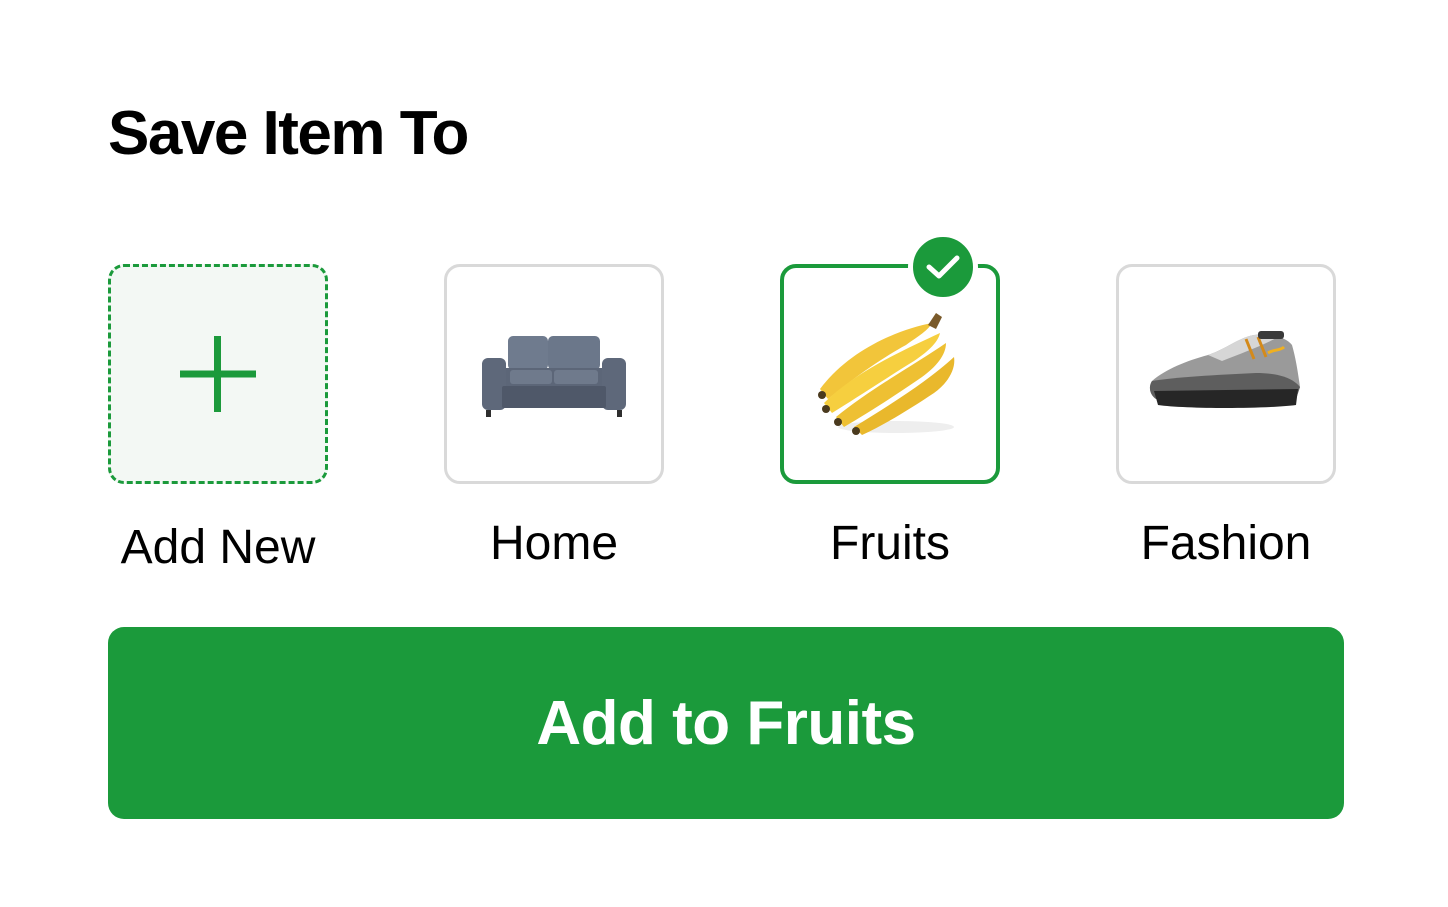  I want to click on fashion-tile, so click(1226, 374).